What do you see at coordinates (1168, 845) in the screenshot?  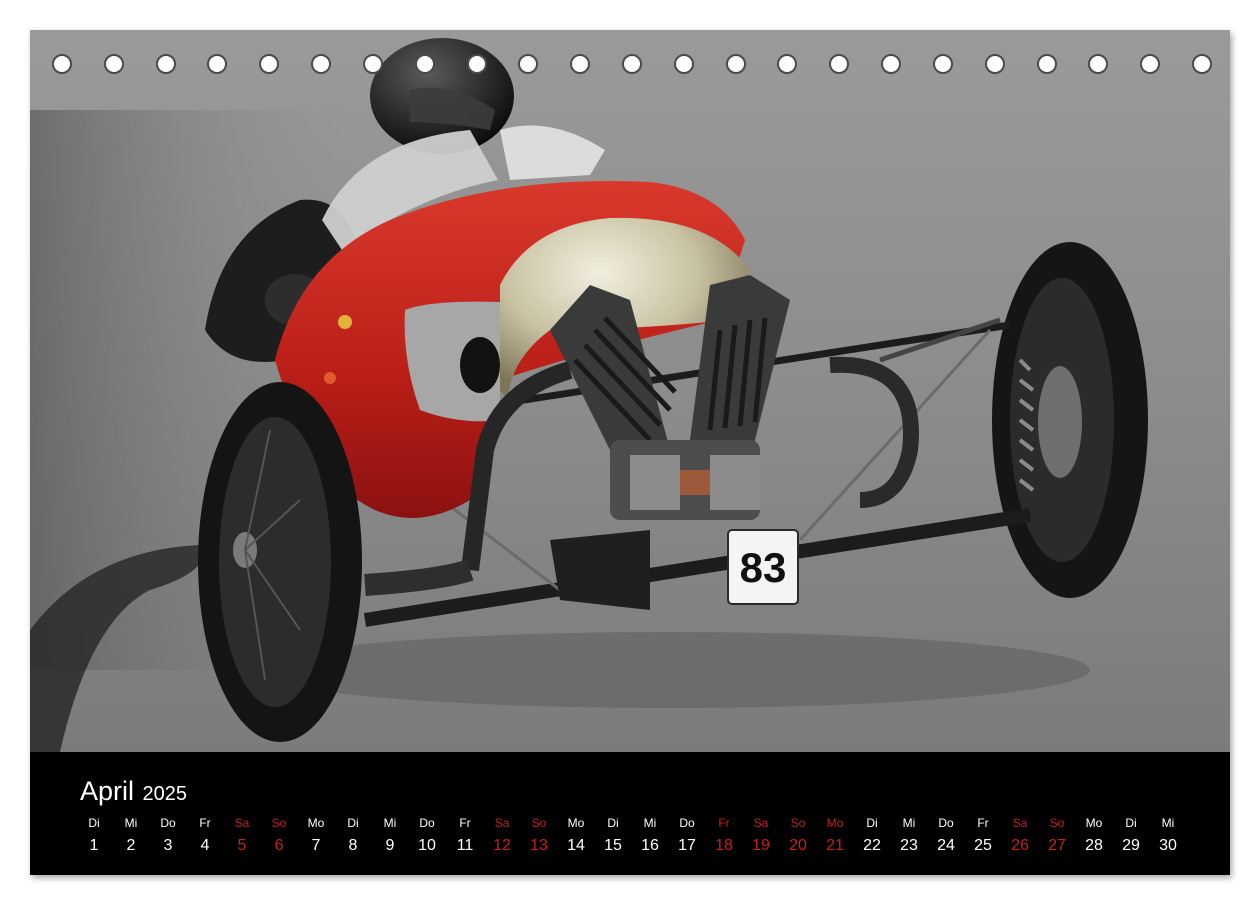 I see `day-number: 30` at bounding box center [1168, 845].